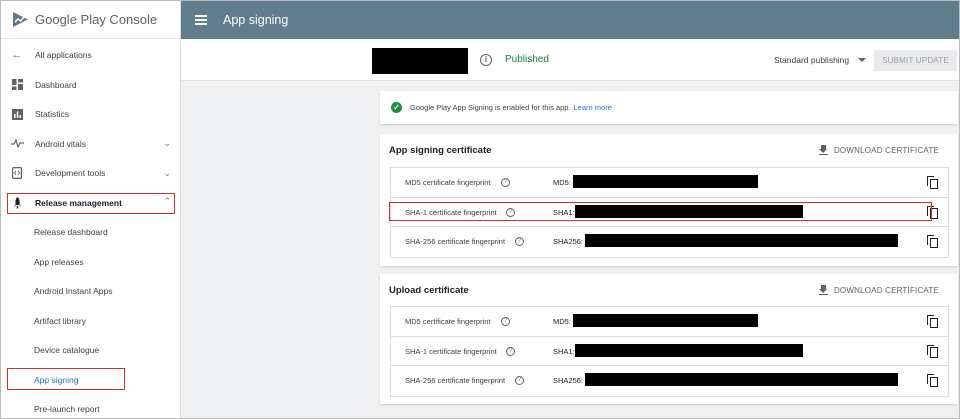 The height and width of the screenshot is (419, 960). What do you see at coordinates (429, 290) in the screenshot?
I see `card-title: Upload certificate` at bounding box center [429, 290].